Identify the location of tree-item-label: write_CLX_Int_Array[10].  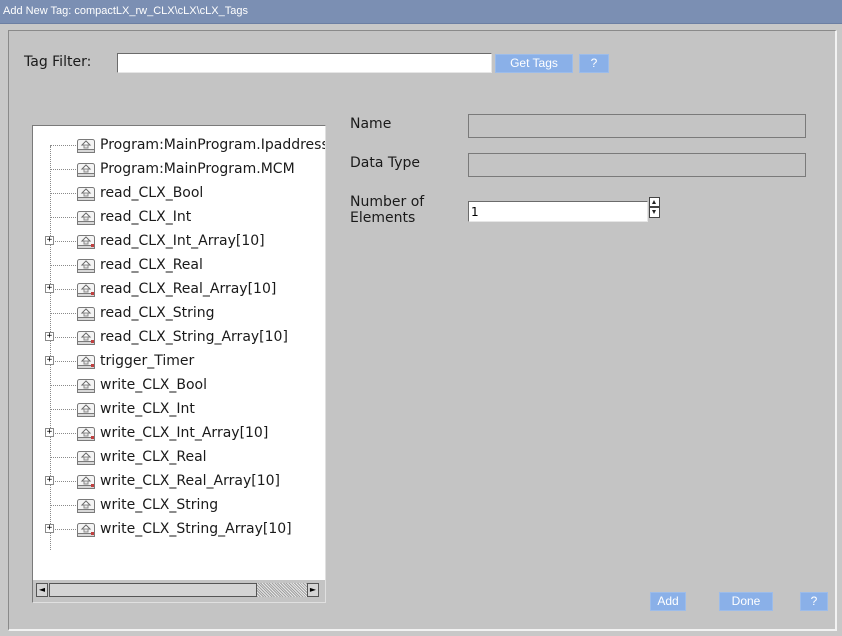
(184, 433).